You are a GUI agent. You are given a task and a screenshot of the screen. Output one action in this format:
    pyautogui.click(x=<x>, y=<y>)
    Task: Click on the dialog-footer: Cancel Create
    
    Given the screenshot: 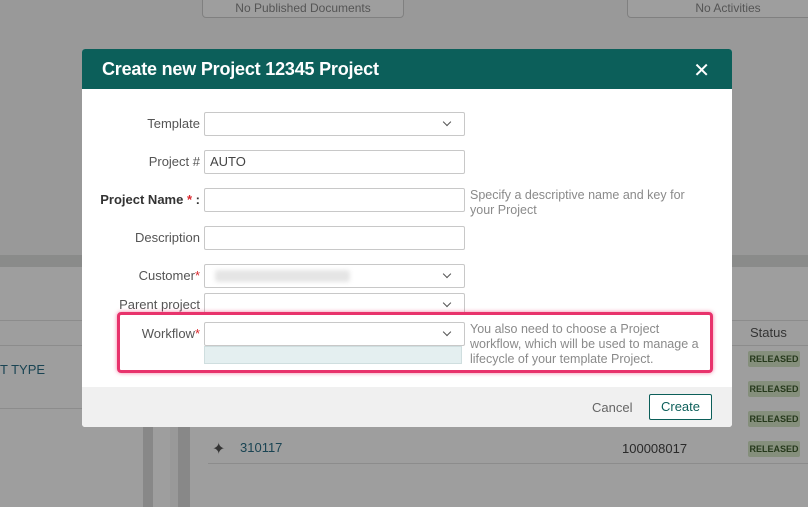 What is the action you would take?
    pyautogui.click(x=407, y=407)
    